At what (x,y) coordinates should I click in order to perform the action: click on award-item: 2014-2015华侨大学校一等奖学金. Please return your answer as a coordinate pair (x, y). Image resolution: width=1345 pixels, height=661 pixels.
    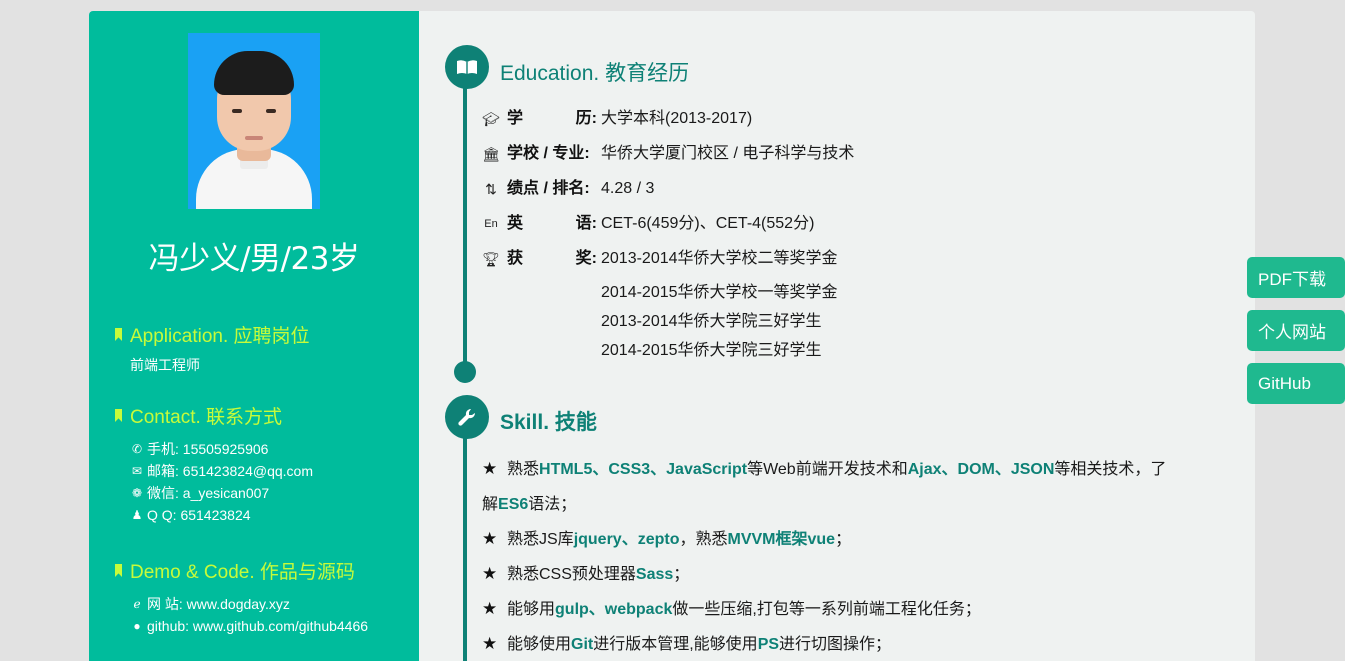
    Looking at the image, I should click on (719, 292).